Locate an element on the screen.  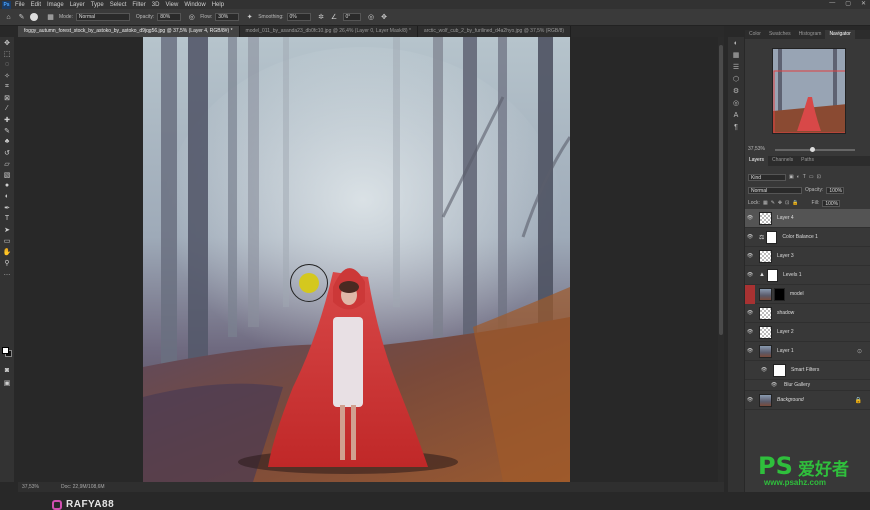
brush-settings-icon: ▦ is located at coordinates (50, 17).